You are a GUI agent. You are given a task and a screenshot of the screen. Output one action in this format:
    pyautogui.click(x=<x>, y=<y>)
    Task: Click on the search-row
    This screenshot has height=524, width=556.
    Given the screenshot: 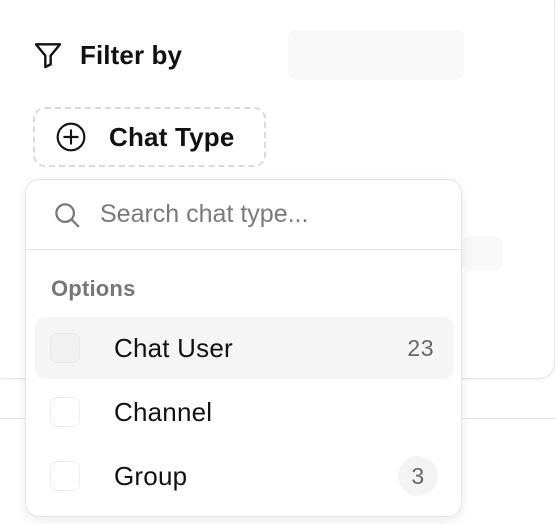 What is the action you would take?
    pyautogui.click(x=243, y=215)
    